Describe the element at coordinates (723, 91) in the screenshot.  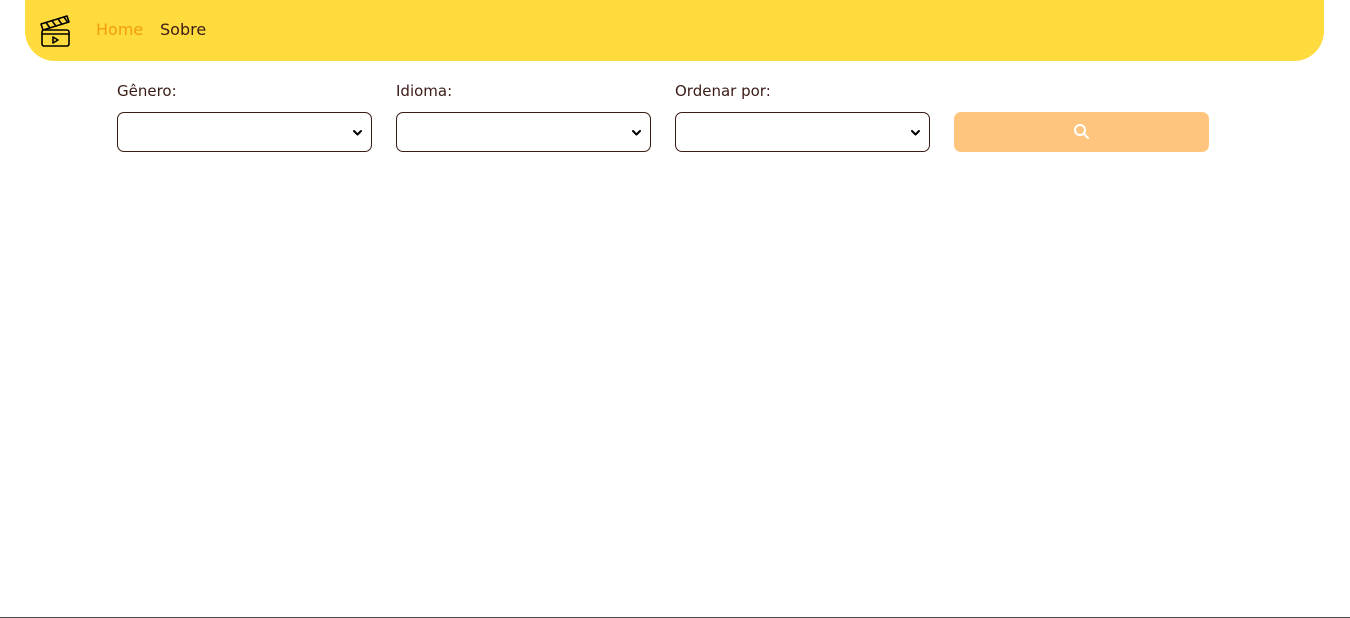
I see `sort-label: Ordenar por:` at that location.